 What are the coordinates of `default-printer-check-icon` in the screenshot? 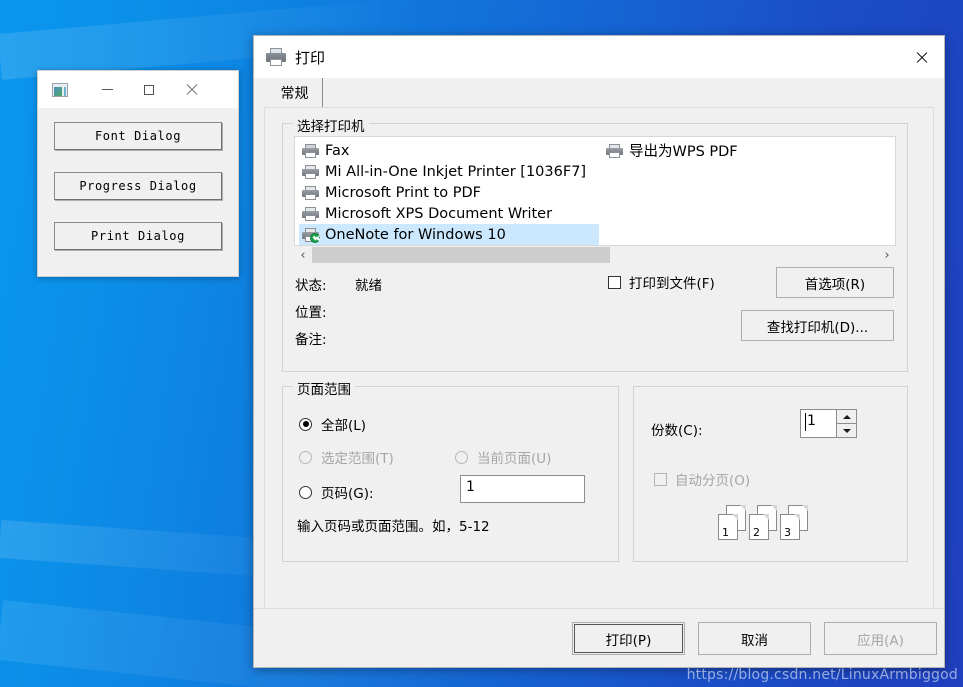 It's located at (315, 237).